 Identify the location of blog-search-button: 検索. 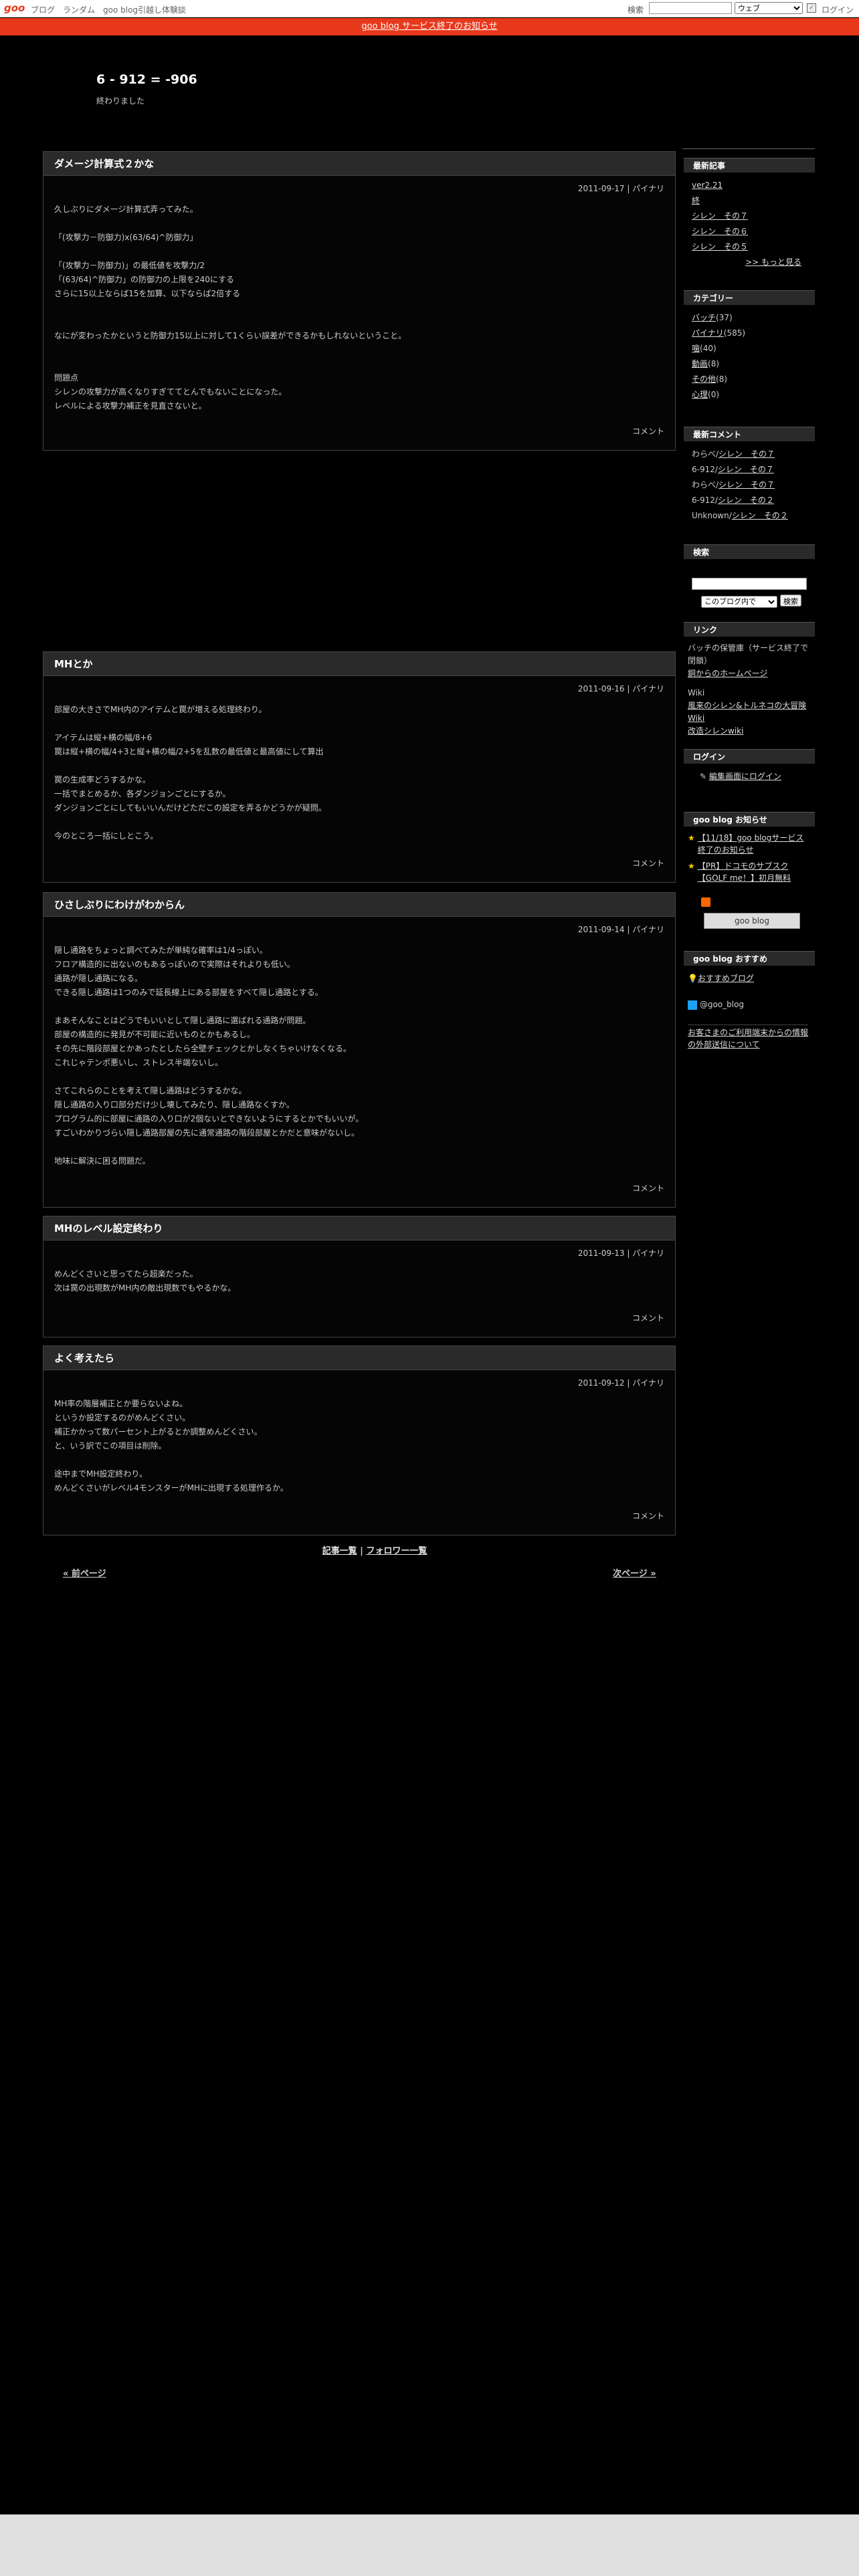
(790, 601).